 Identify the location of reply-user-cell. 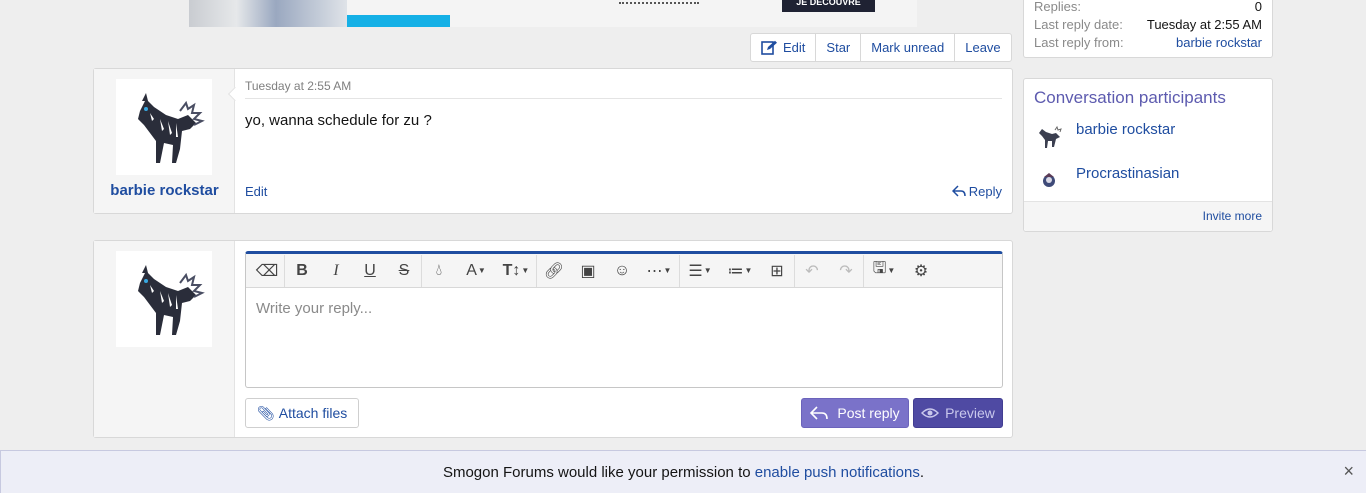
(164, 339).